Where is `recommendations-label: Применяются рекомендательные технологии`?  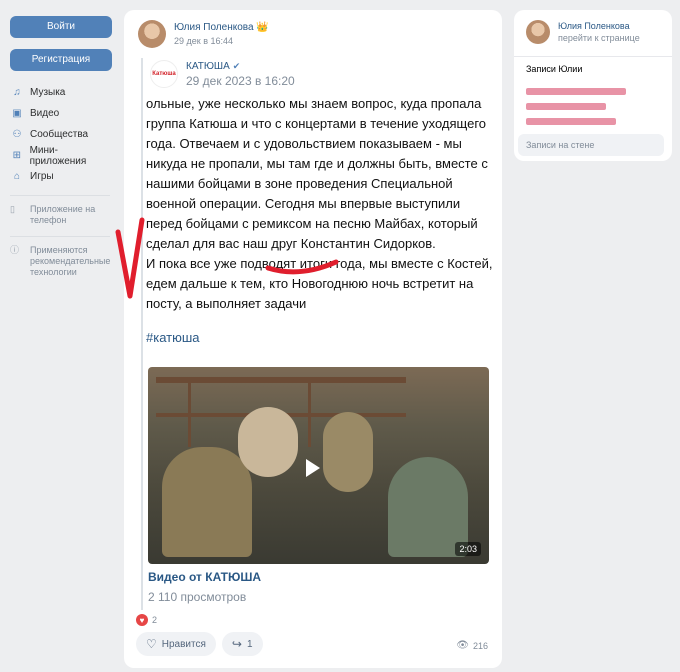
recommendations-label: Применяются рекомендательные технологии is located at coordinates (70, 261).